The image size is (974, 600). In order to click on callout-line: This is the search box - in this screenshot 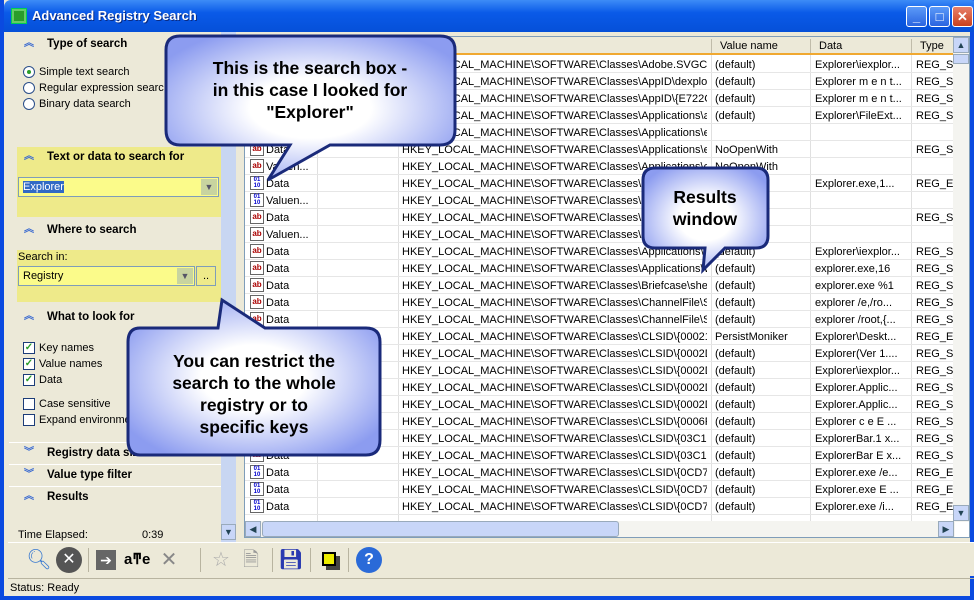, I will do `click(310, 68)`.